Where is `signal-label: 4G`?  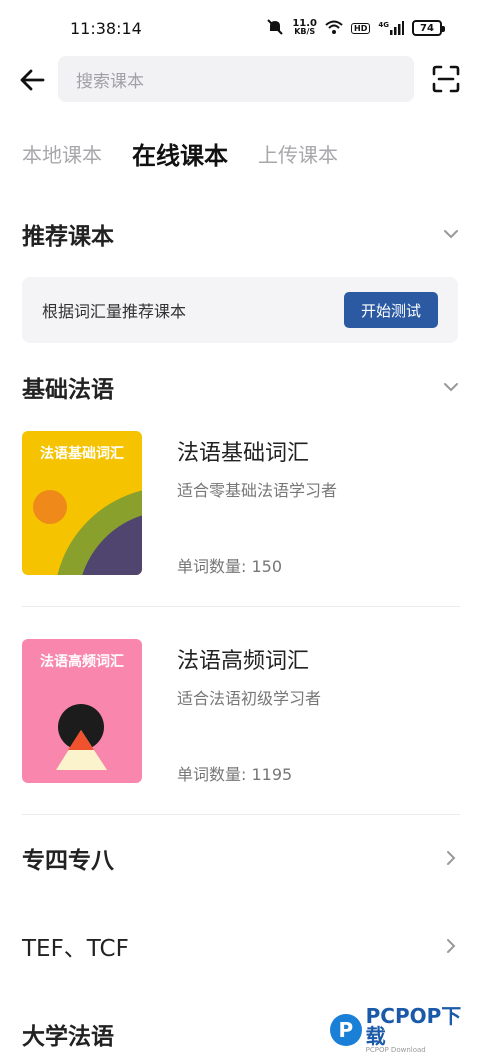
signal-label: 4G is located at coordinates (383, 25).